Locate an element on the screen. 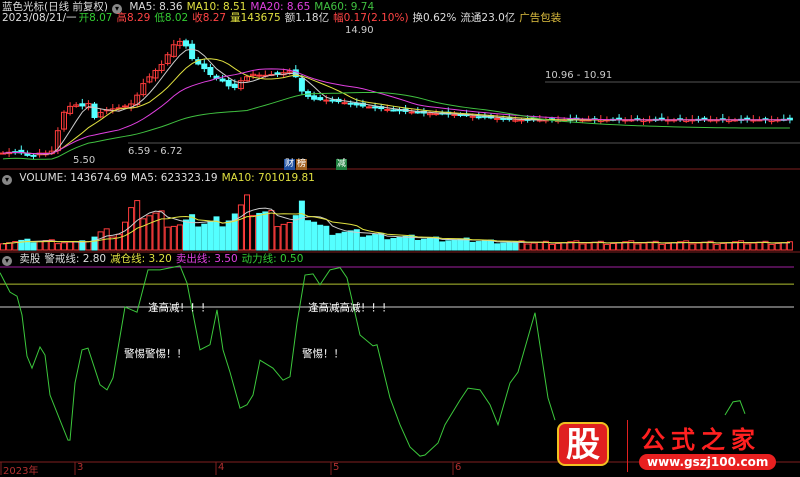 The height and width of the screenshot is (477, 800). reduce-tag: 减 is located at coordinates (342, 164).